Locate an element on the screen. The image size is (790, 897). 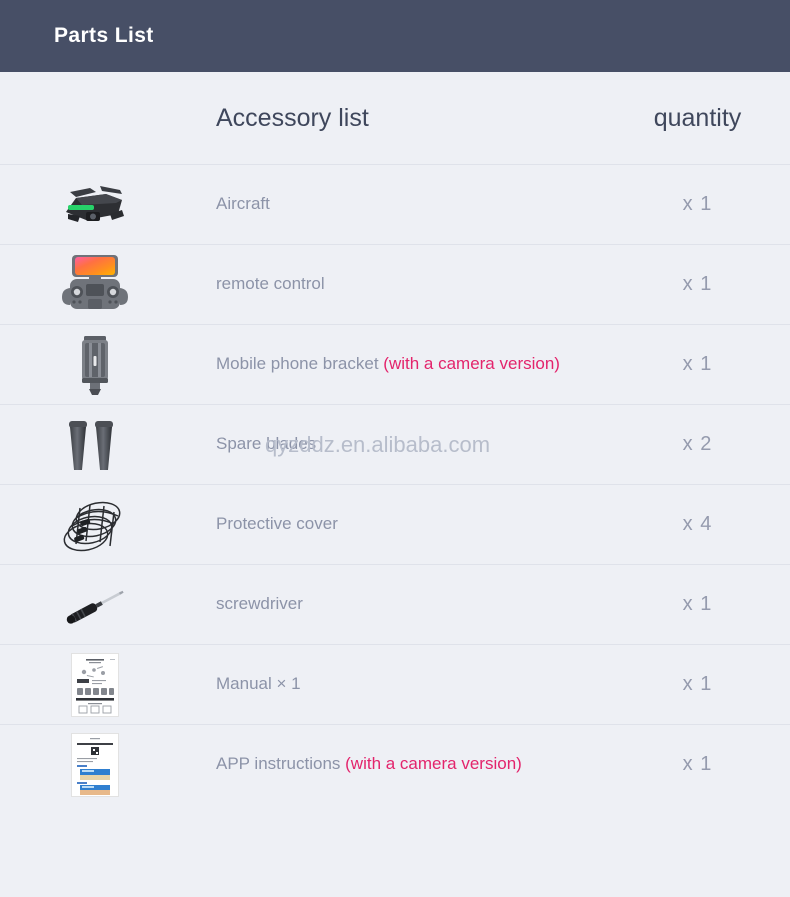
app-instructions-document-icon is located at coordinates (95, 764).